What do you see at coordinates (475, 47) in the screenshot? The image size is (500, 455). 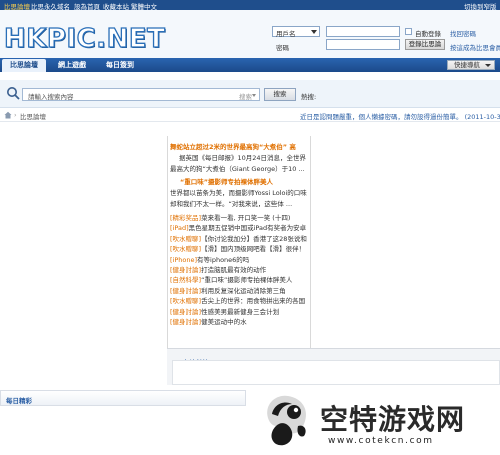 I see `register-link: 按這成為比思會員` at bounding box center [475, 47].